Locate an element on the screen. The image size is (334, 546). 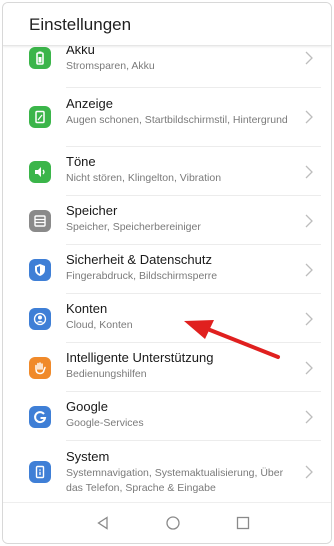
settings-item-title: Anzeige is located at coordinates (89, 103).